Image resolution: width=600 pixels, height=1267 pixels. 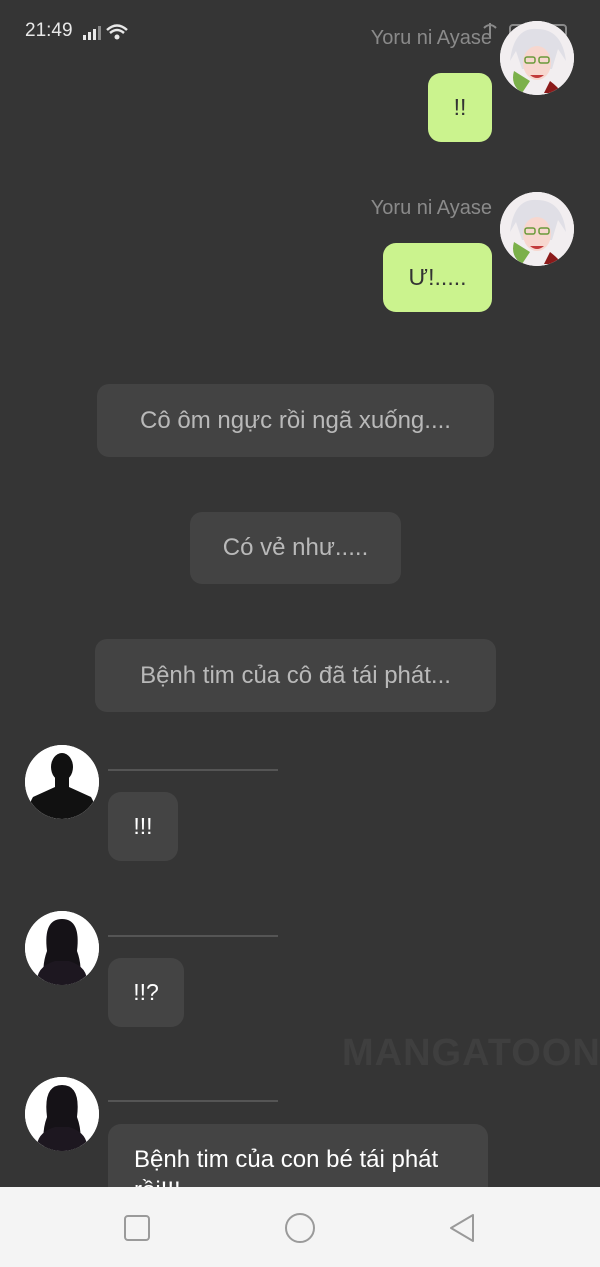 What do you see at coordinates (463, 1228) in the screenshot?
I see `back-button-icon` at bounding box center [463, 1228].